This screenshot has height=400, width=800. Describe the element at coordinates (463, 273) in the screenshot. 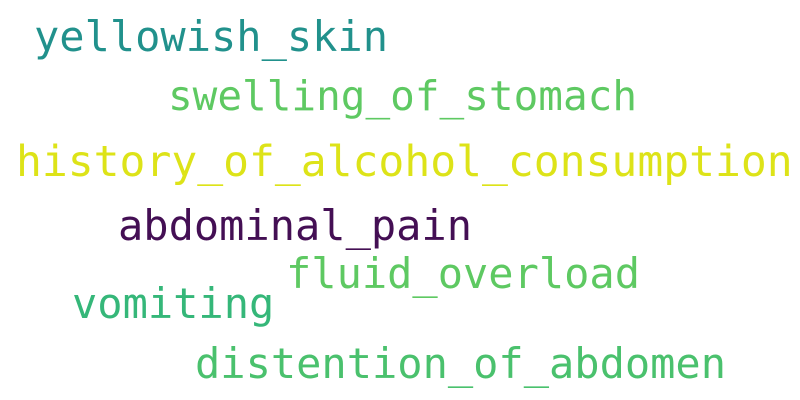

I see `word-fluid-overload: fluid_overload` at that location.